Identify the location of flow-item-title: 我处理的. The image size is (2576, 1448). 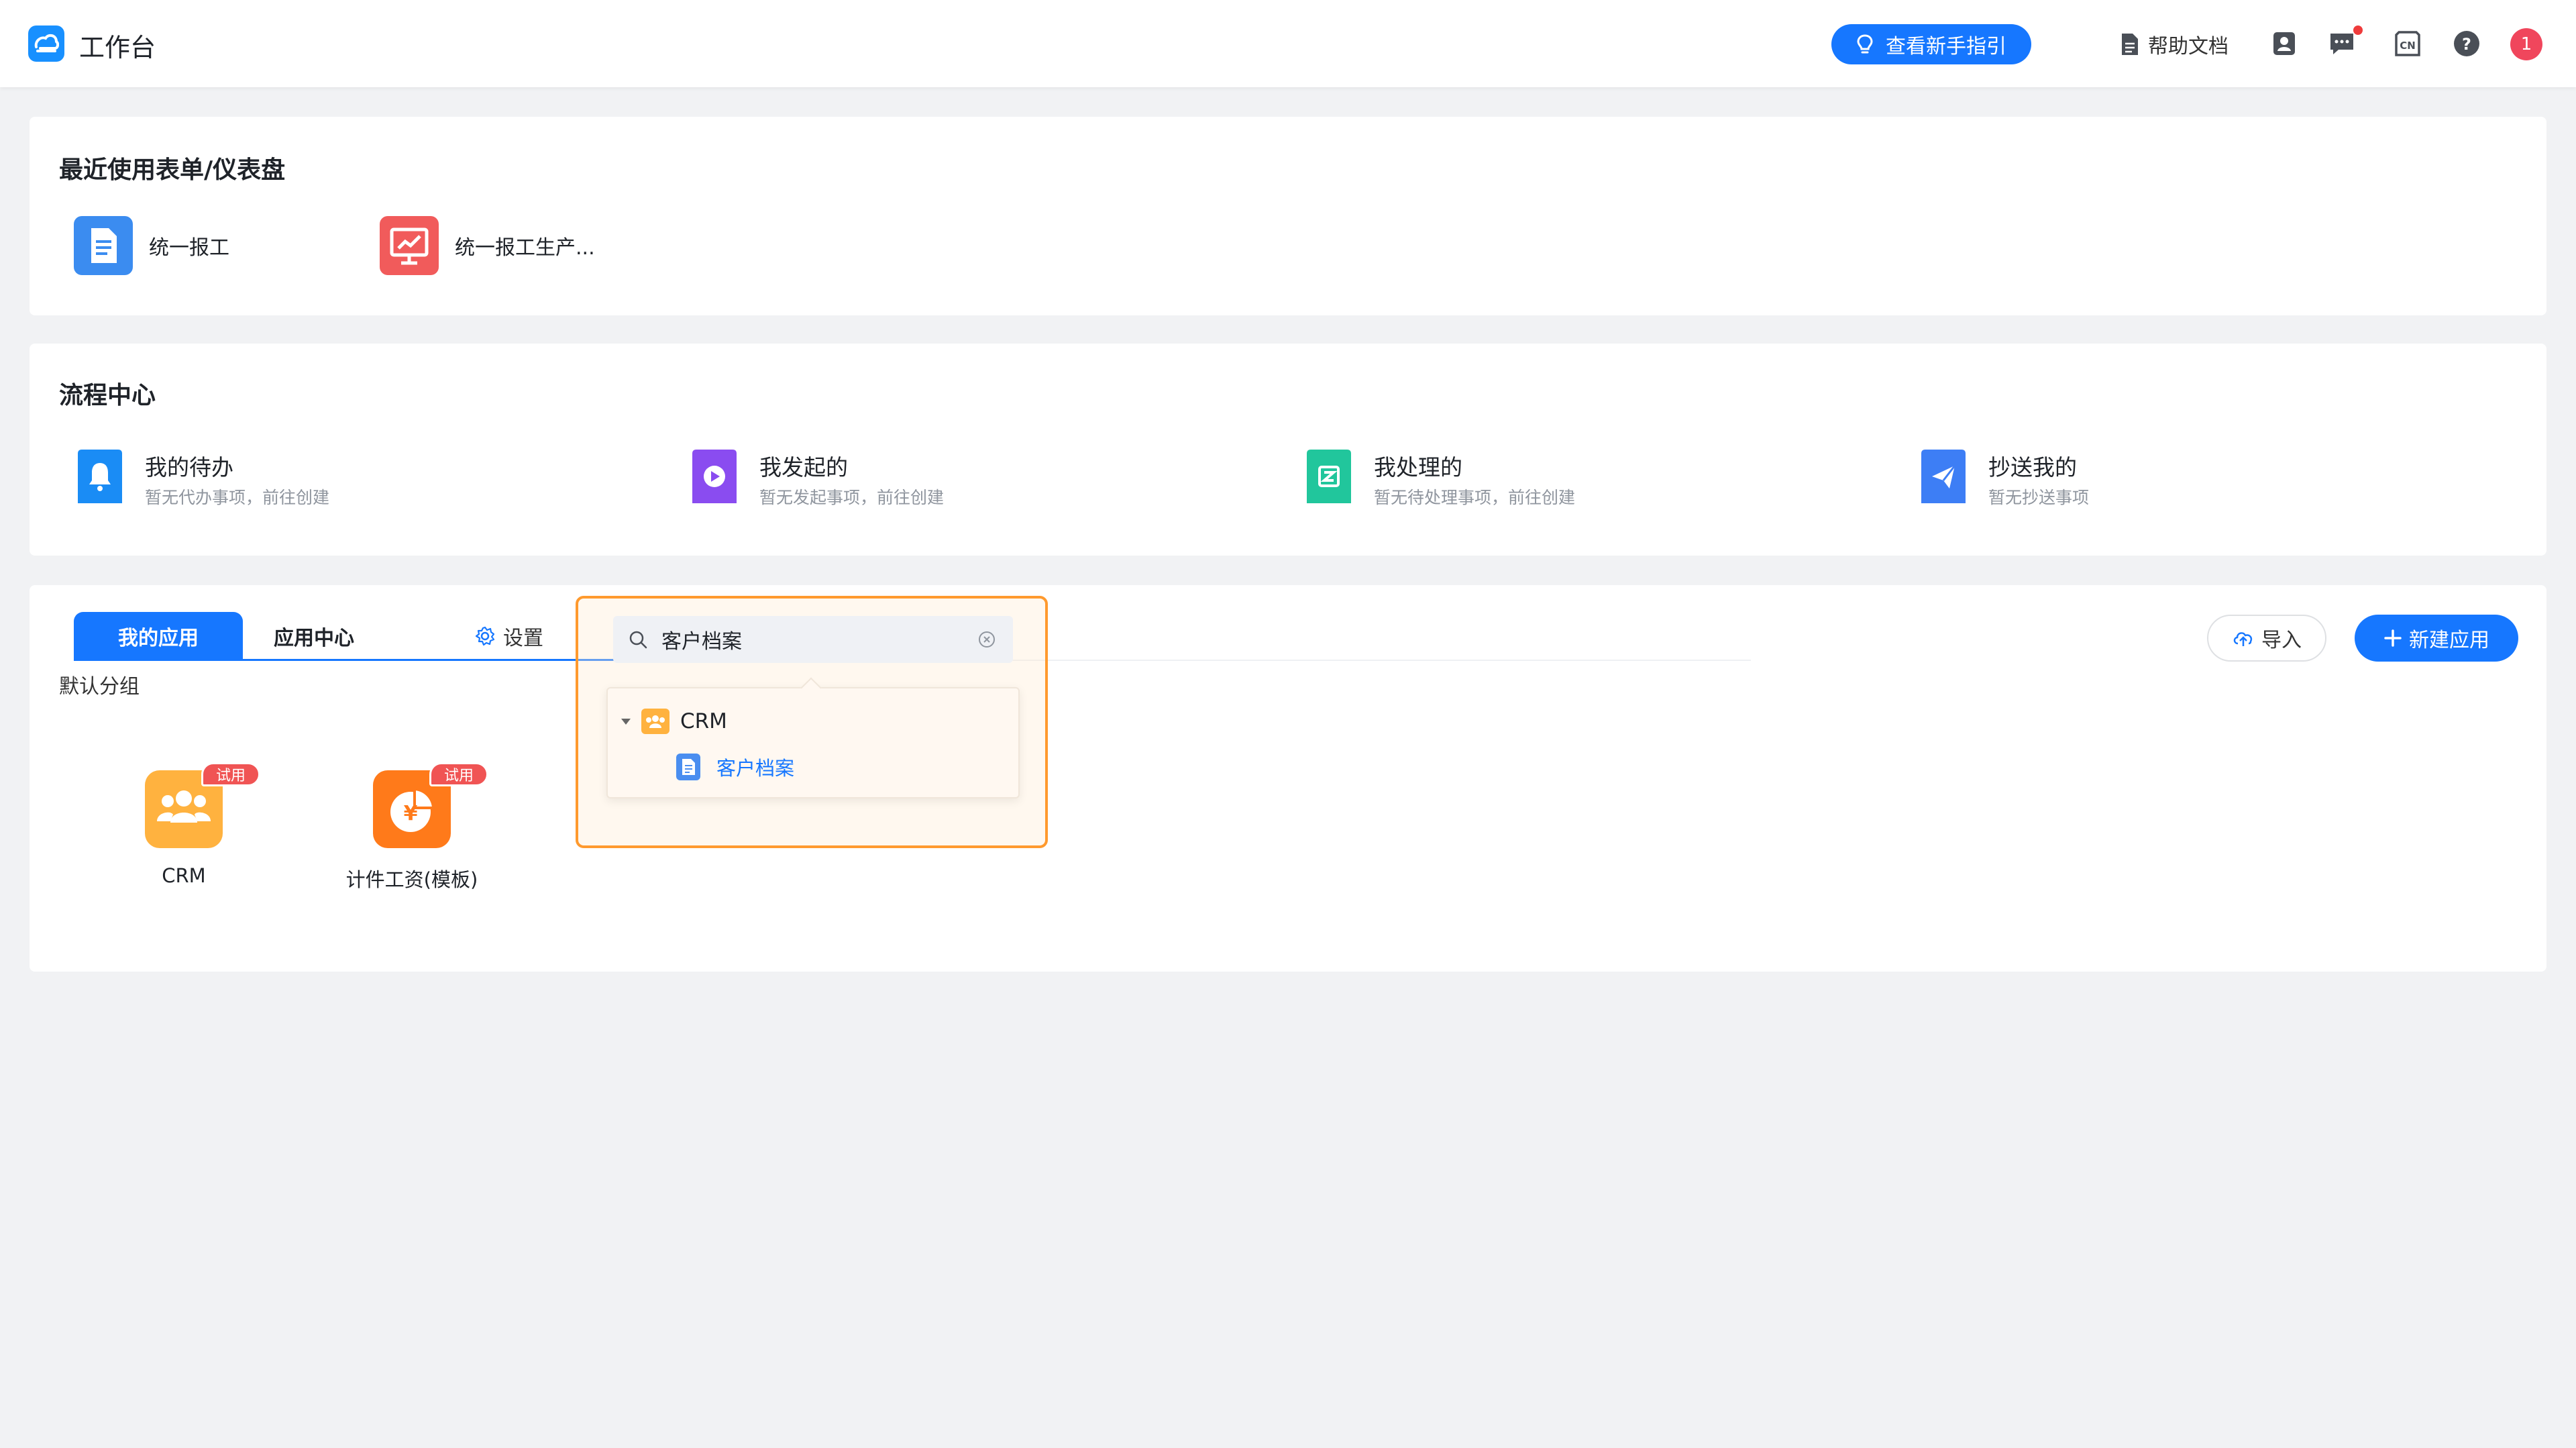
(1418, 467).